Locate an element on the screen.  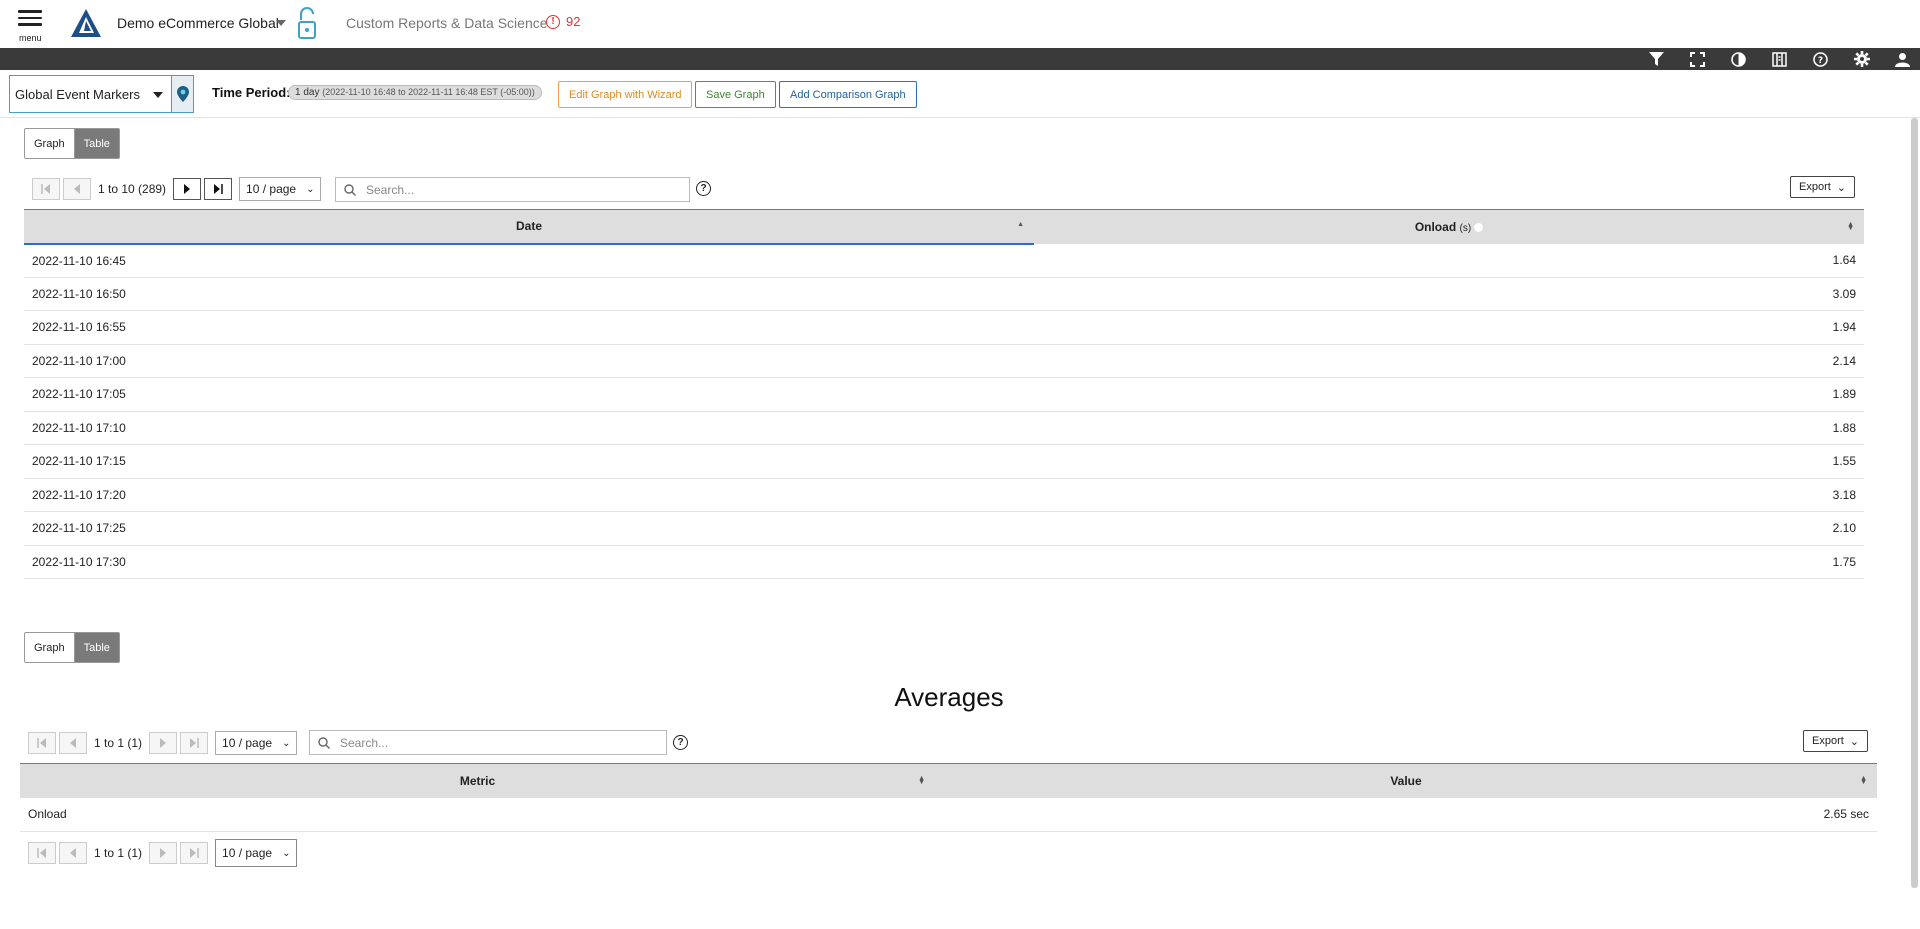
add-comparison-graph-button: Add Comparison Graph is located at coordinates (848, 94).